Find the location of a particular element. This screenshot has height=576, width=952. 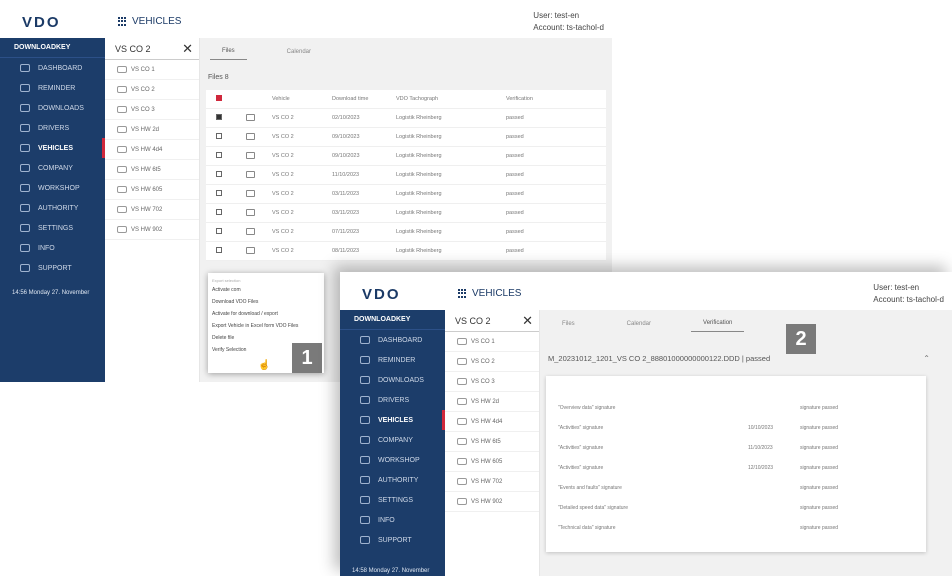

column-vehicle: Vehicle is located at coordinates (302, 99).